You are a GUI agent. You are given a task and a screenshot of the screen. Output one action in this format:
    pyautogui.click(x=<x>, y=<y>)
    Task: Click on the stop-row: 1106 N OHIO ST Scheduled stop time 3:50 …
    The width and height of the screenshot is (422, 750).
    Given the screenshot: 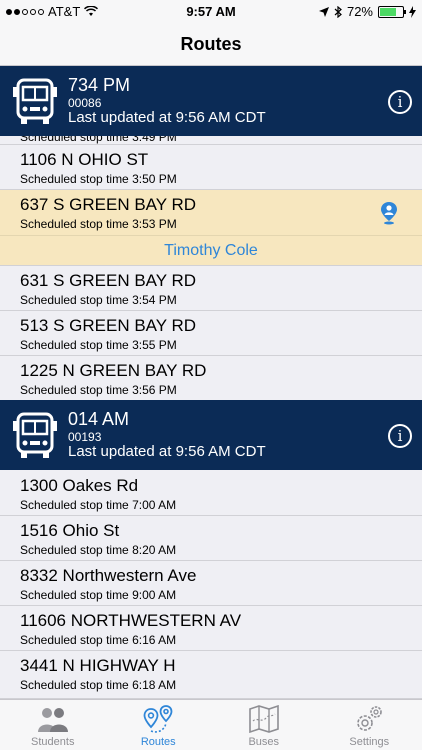 What is the action you would take?
    pyautogui.click(x=211, y=167)
    